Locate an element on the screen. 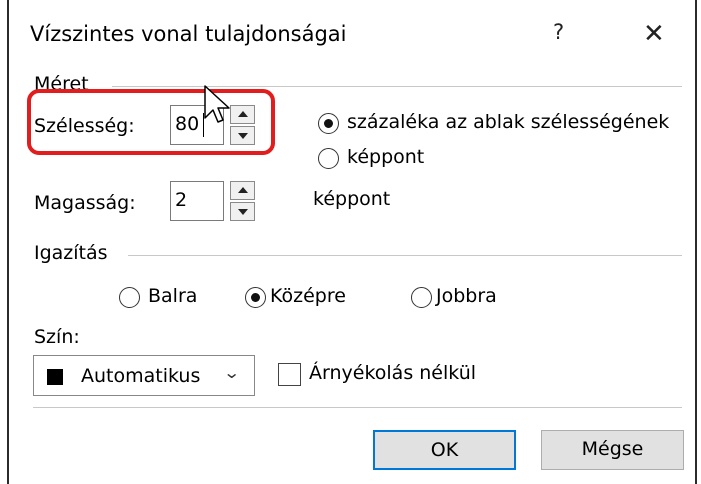 This screenshot has width=701, height=484. align-center-label: Középre is located at coordinates (308, 296).